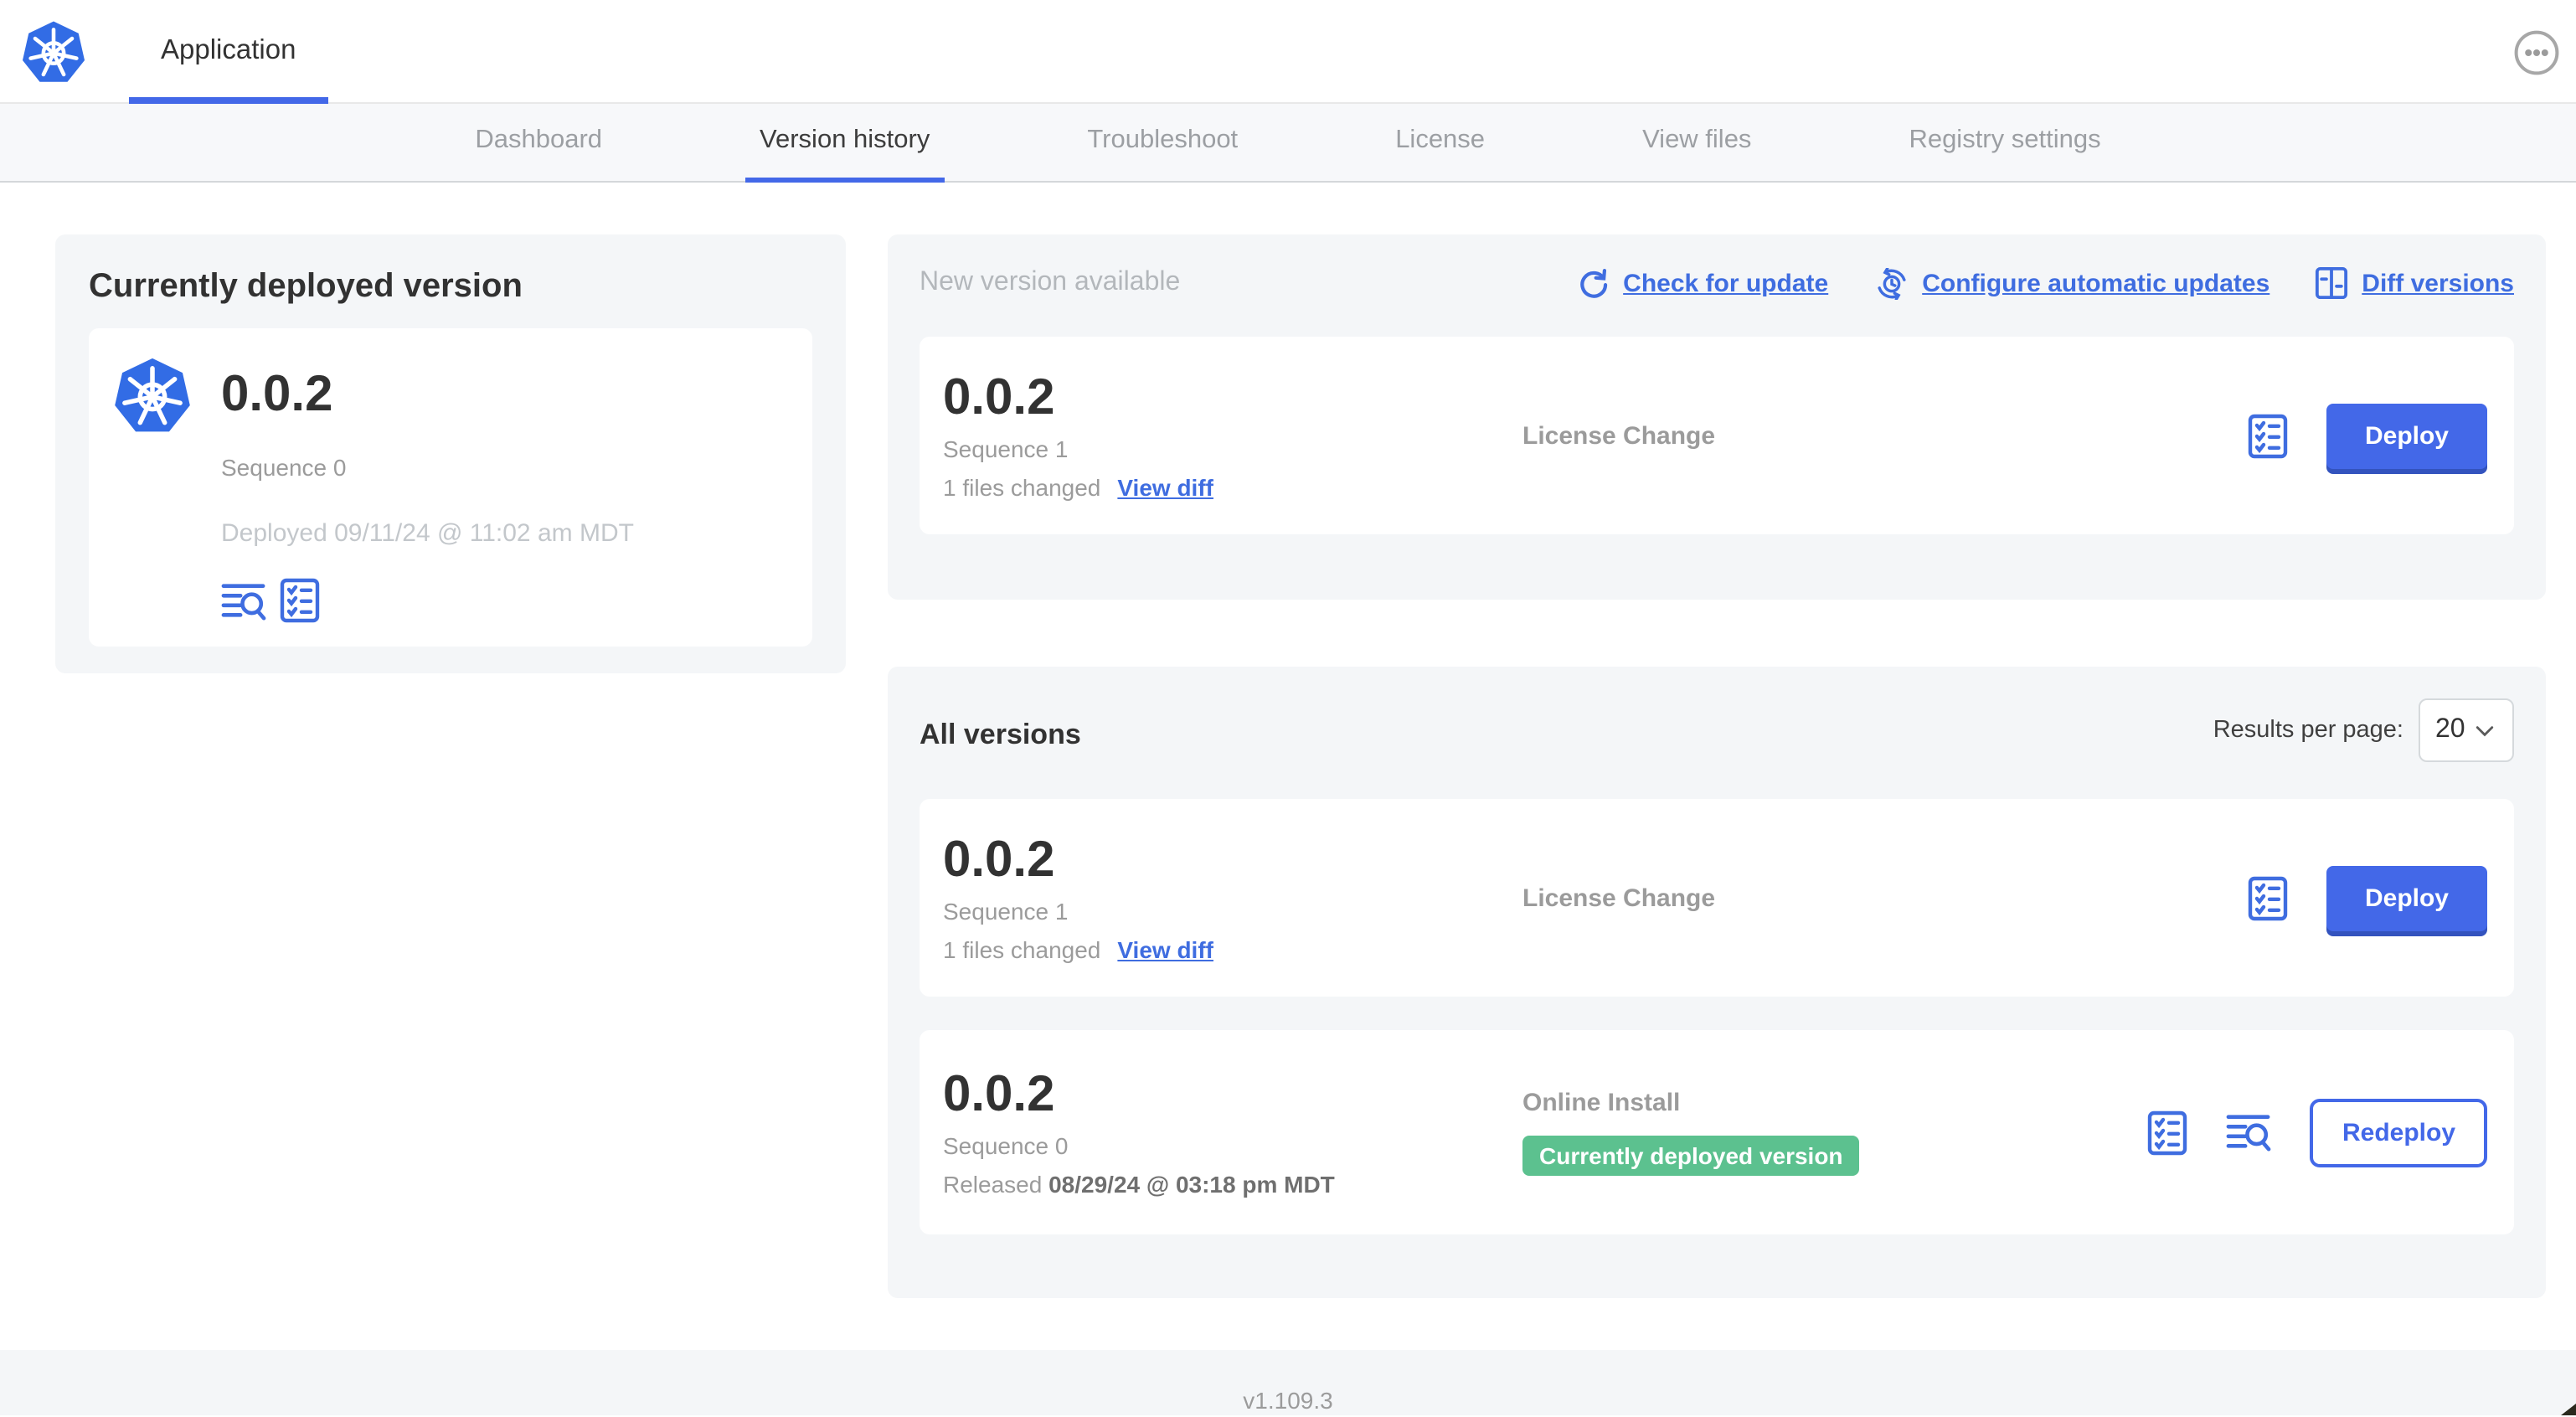  I want to click on currently-deployed-badge: Currently deployed version, so click(1691, 1156).